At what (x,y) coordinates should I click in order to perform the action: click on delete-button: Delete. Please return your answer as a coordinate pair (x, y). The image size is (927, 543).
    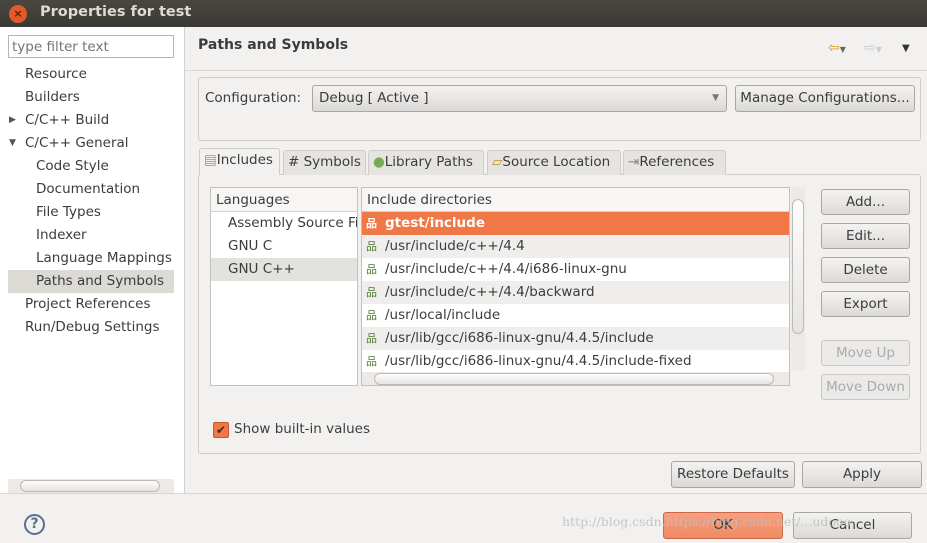
    Looking at the image, I should click on (865, 270).